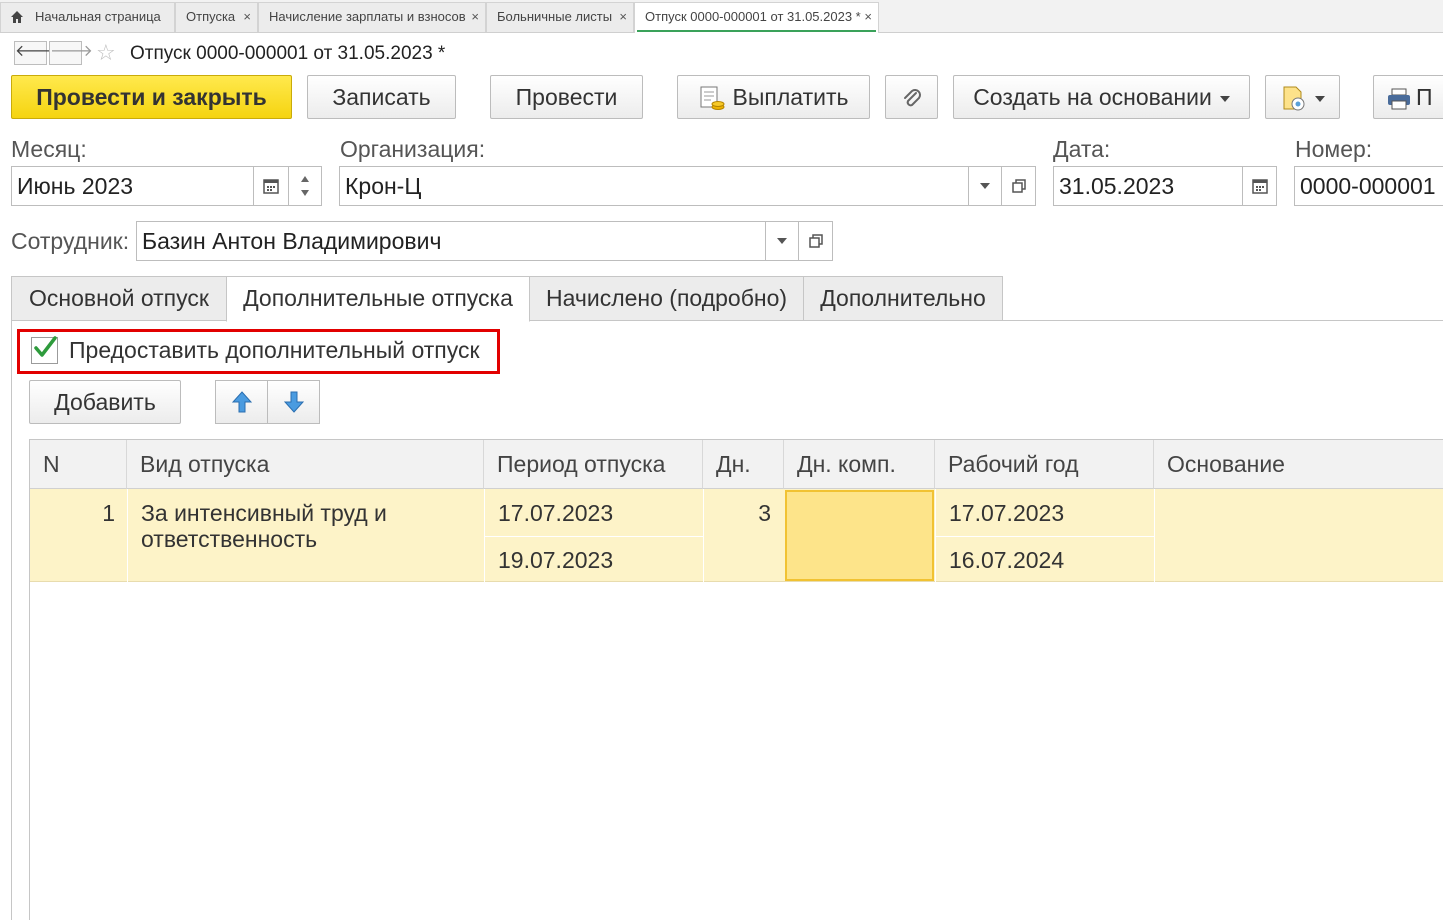 The image size is (1443, 920). I want to click on column-header-basis: Основание, so click(1298, 464).